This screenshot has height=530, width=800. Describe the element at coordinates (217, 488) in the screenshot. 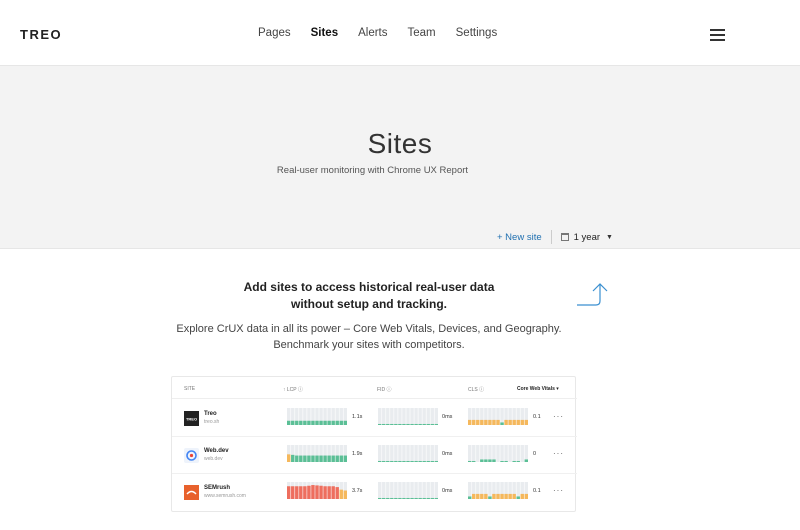

I see `site-name: SEMrush` at that location.